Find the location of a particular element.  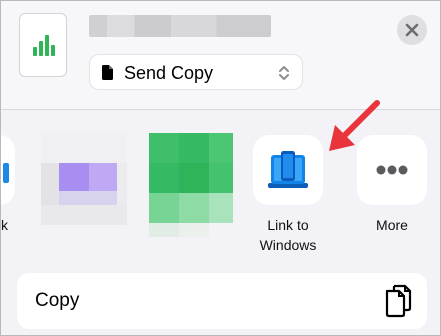

close-button is located at coordinates (412, 30).